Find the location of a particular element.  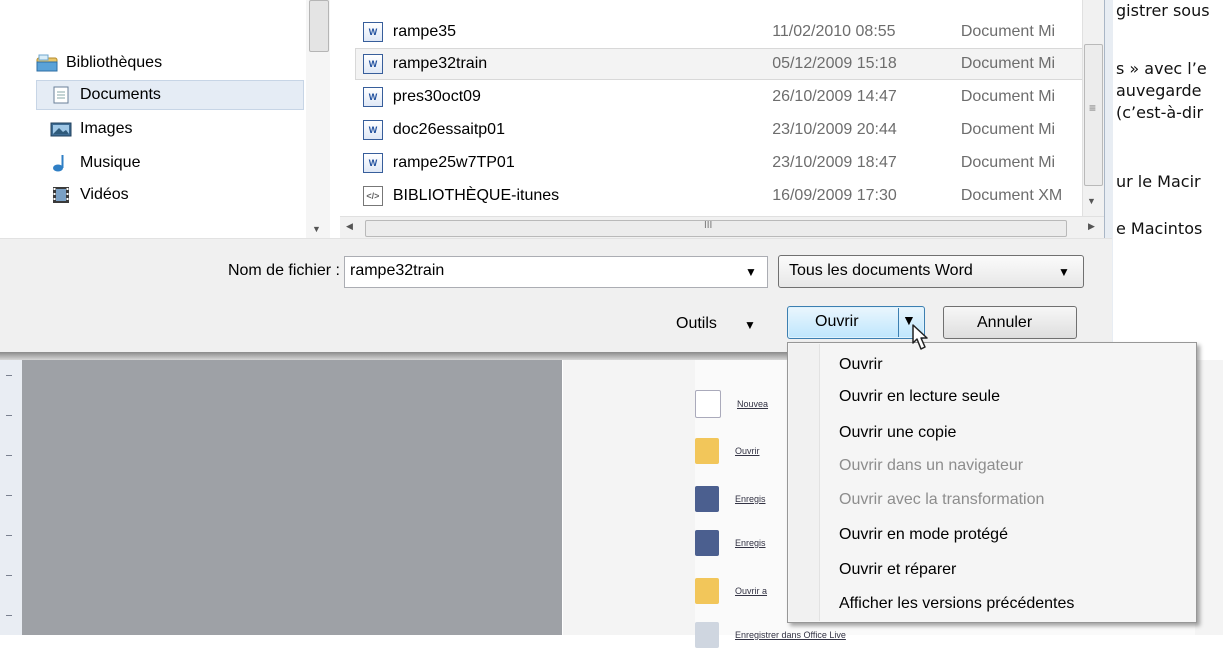

vertical-scrollbar-thumb: ≡ is located at coordinates (1093, 115).